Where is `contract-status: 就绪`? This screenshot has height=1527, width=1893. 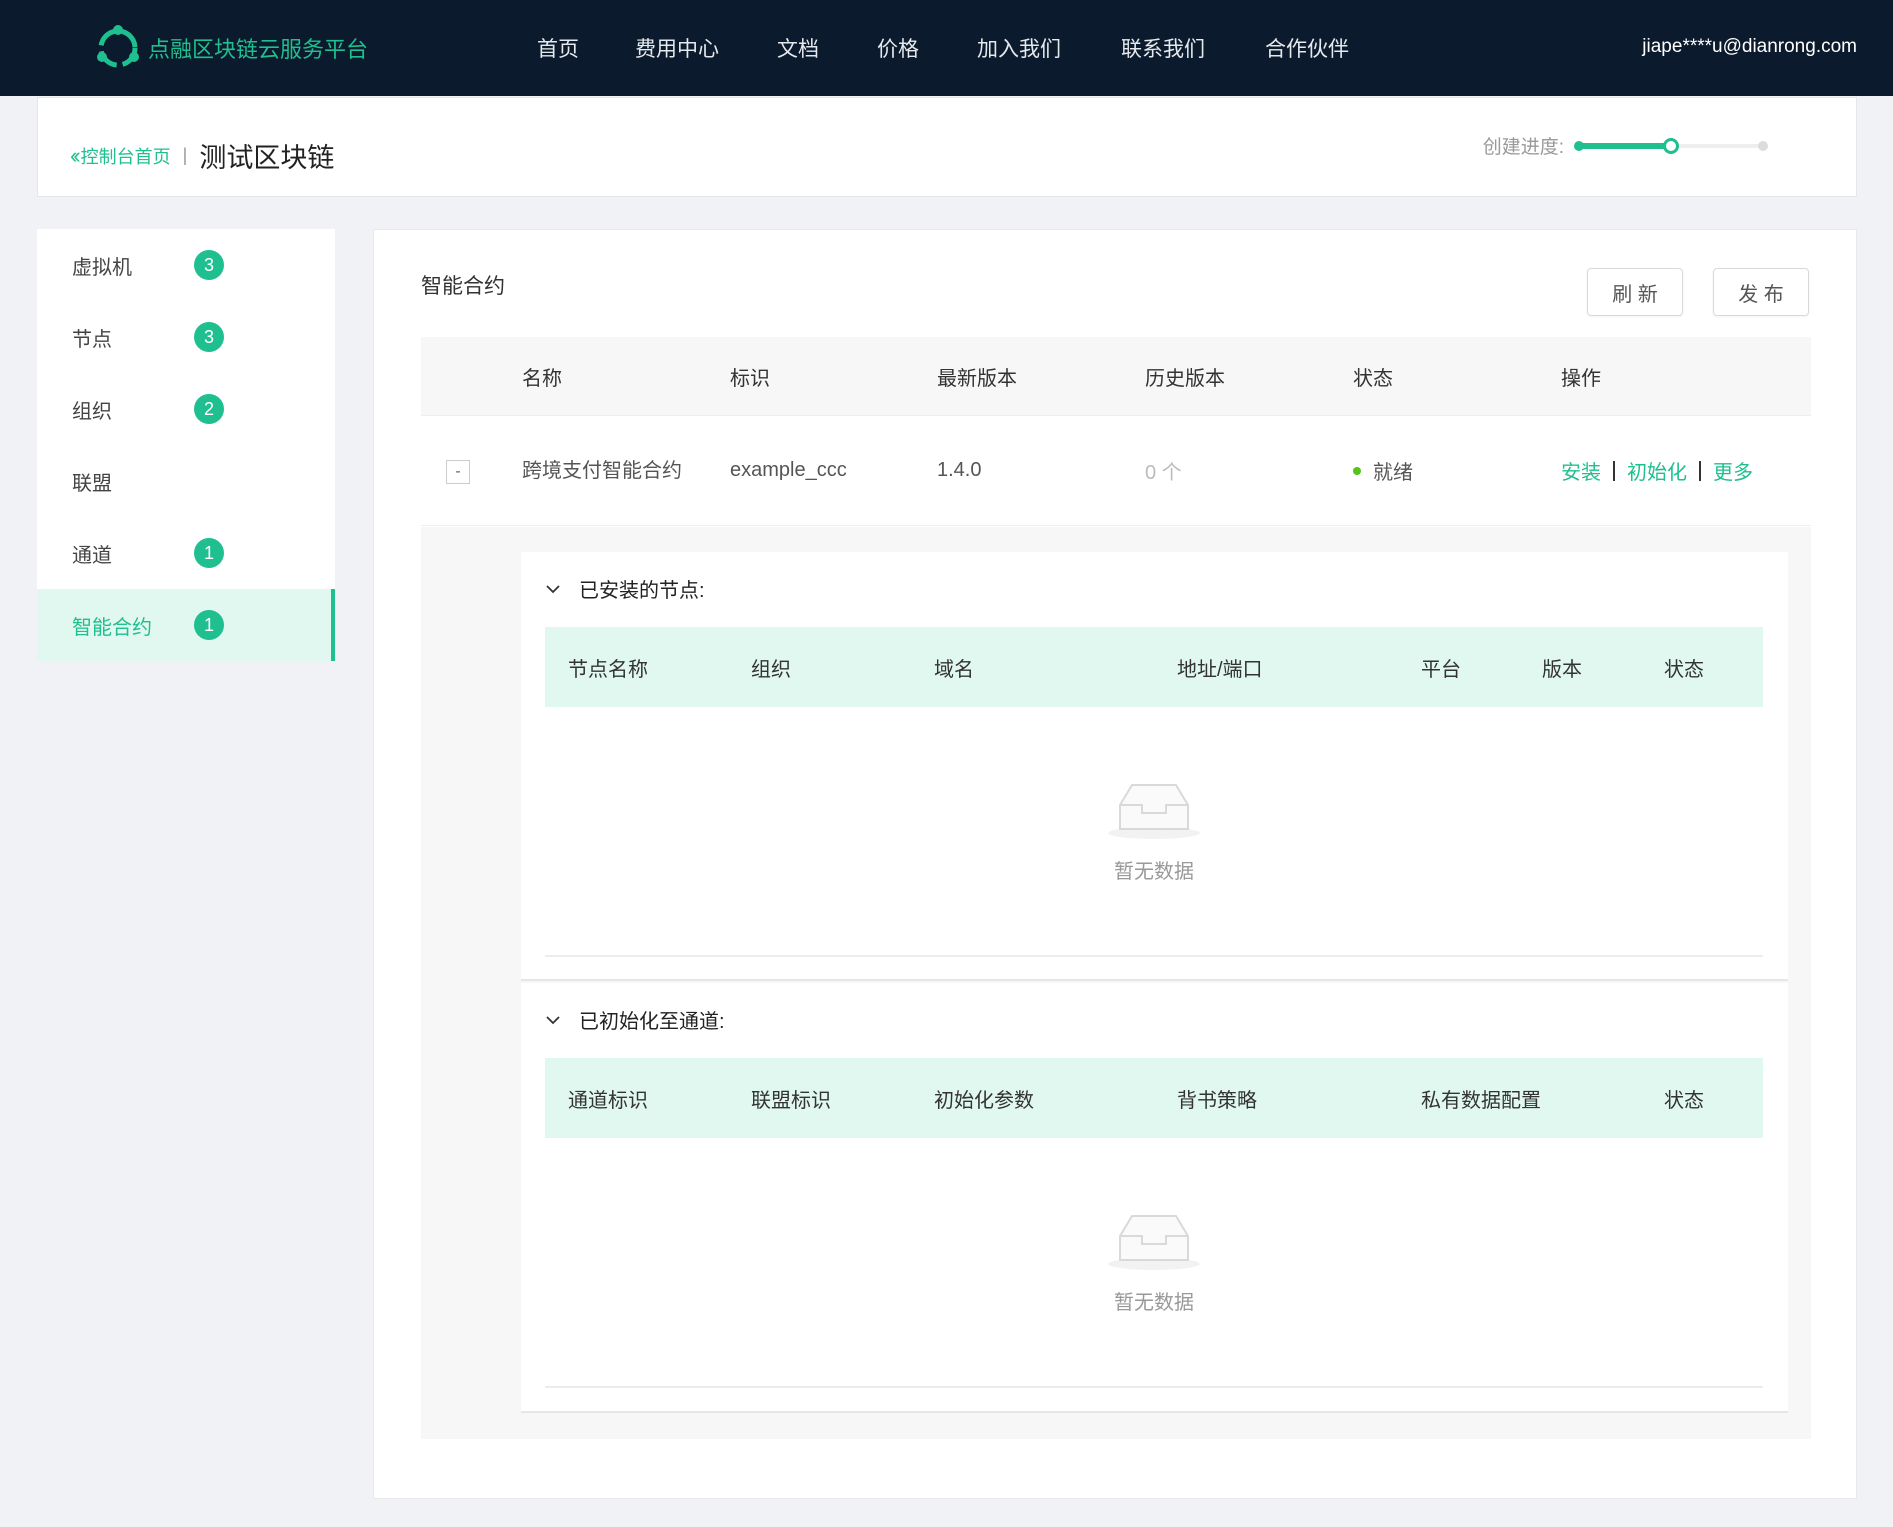
contract-status: 就绪 is located at coordinates (1383, 470).